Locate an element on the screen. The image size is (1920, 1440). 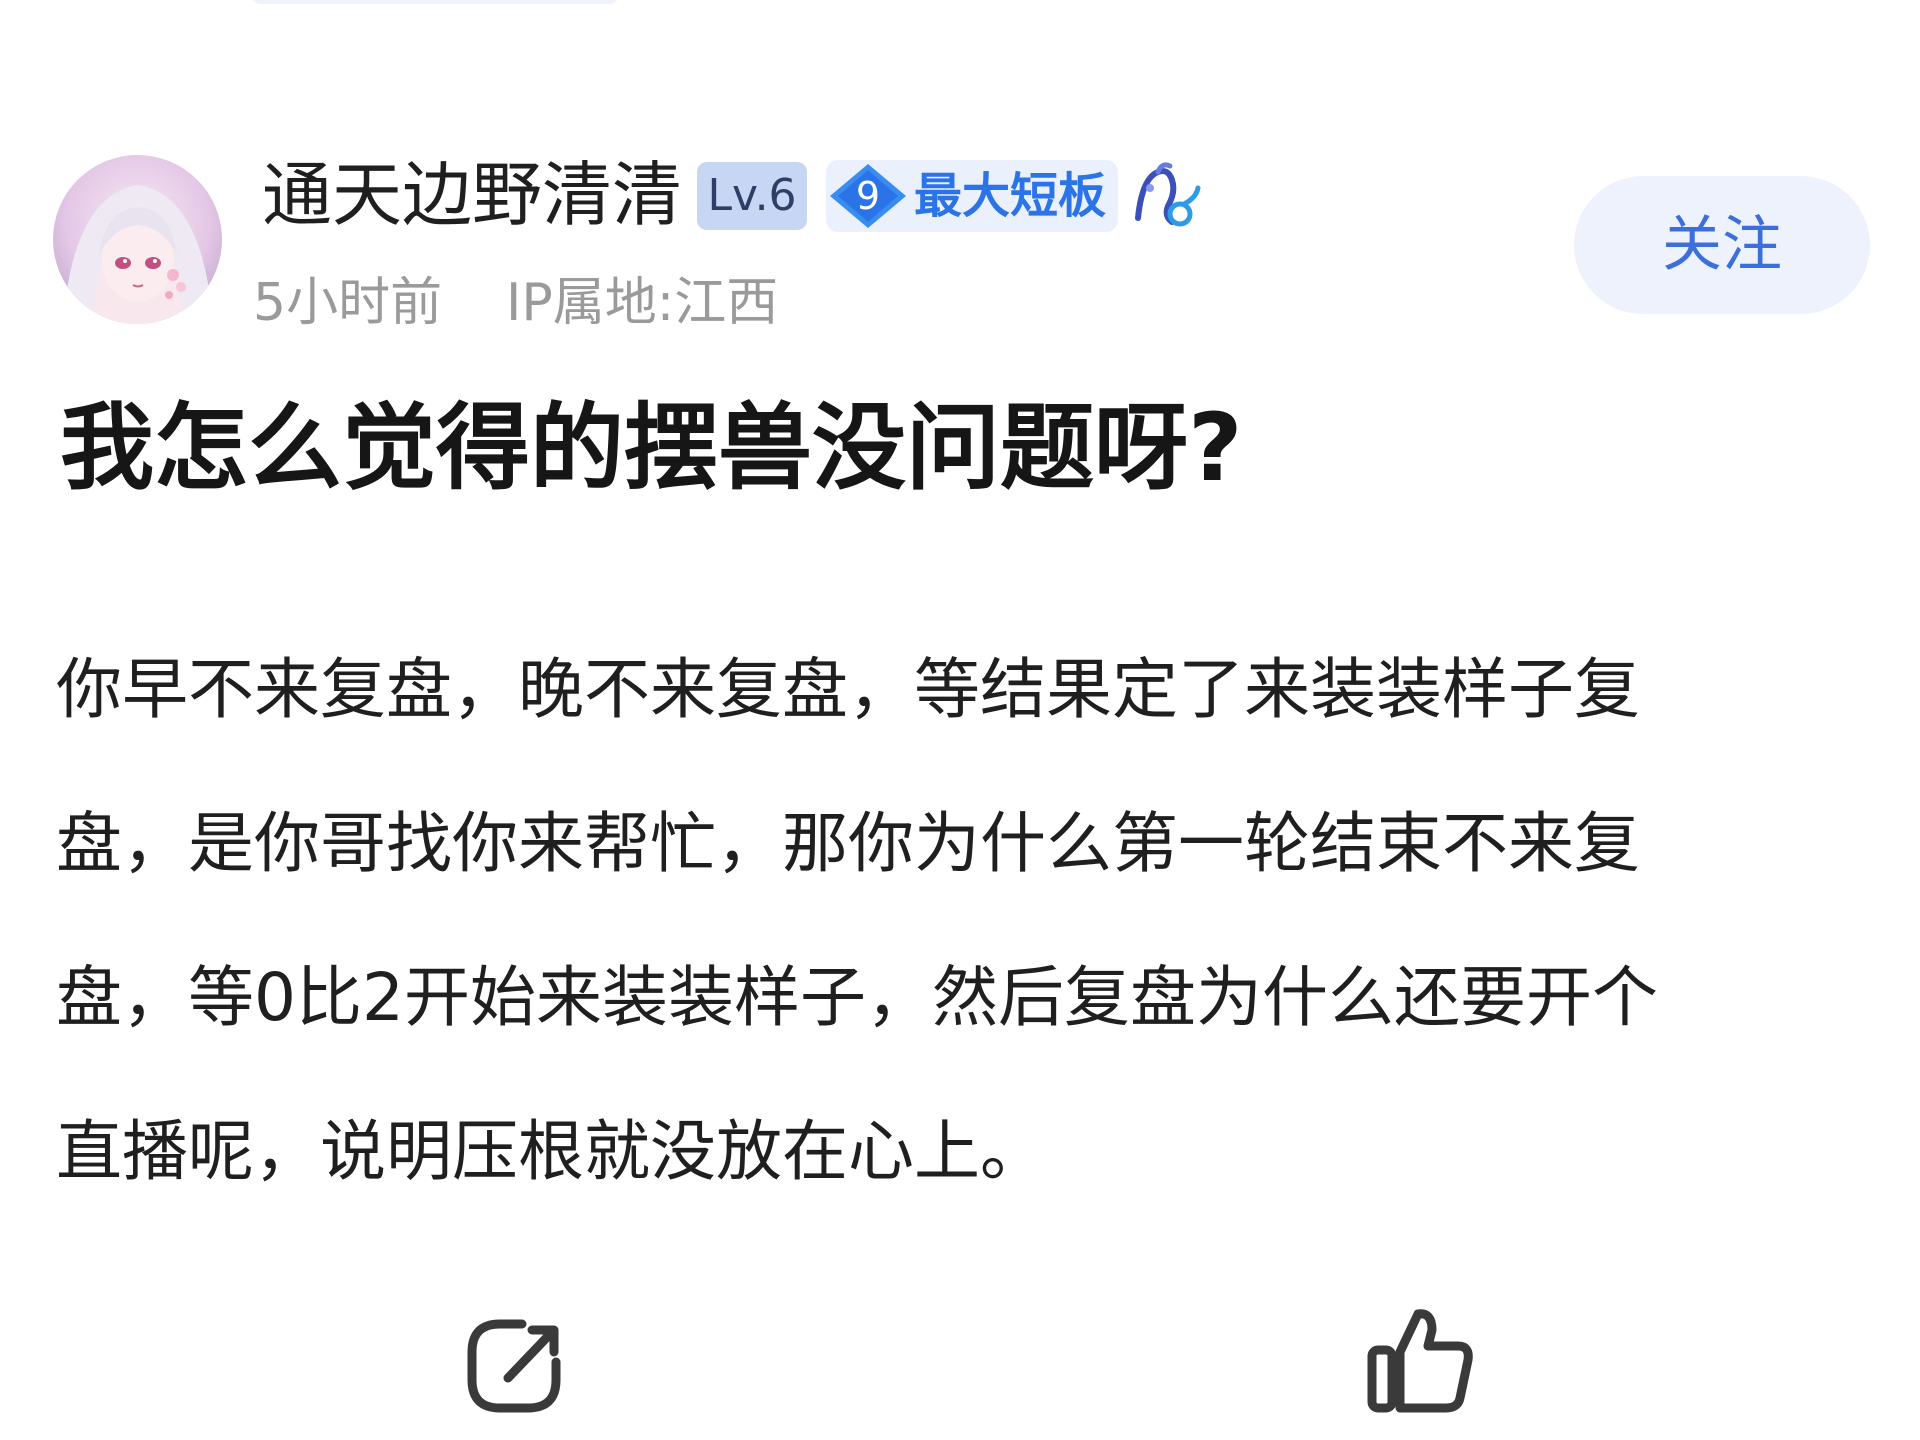
like-button is located at coordinates (1420, 1360).